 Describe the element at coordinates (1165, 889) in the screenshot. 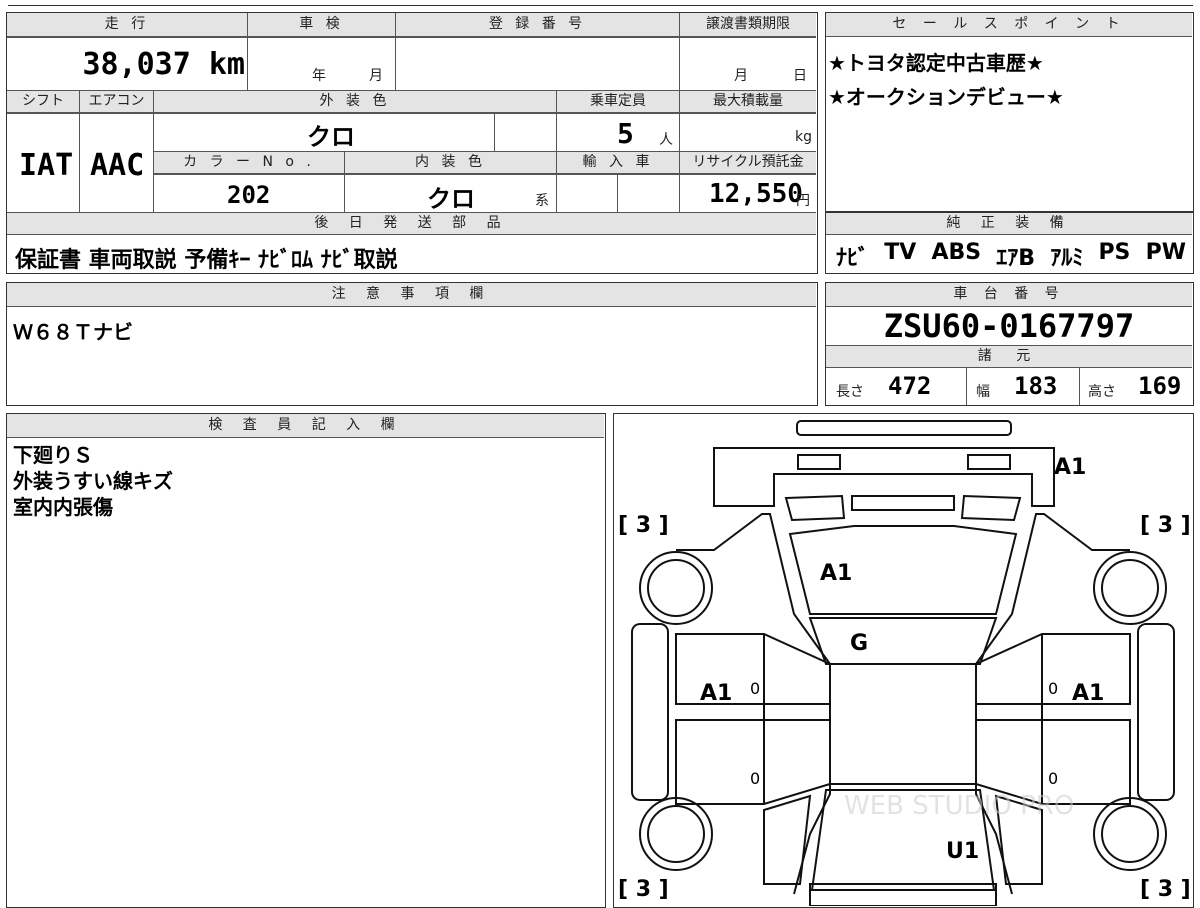

I see `mark-tire-rr: [ 3 ]` at that location.